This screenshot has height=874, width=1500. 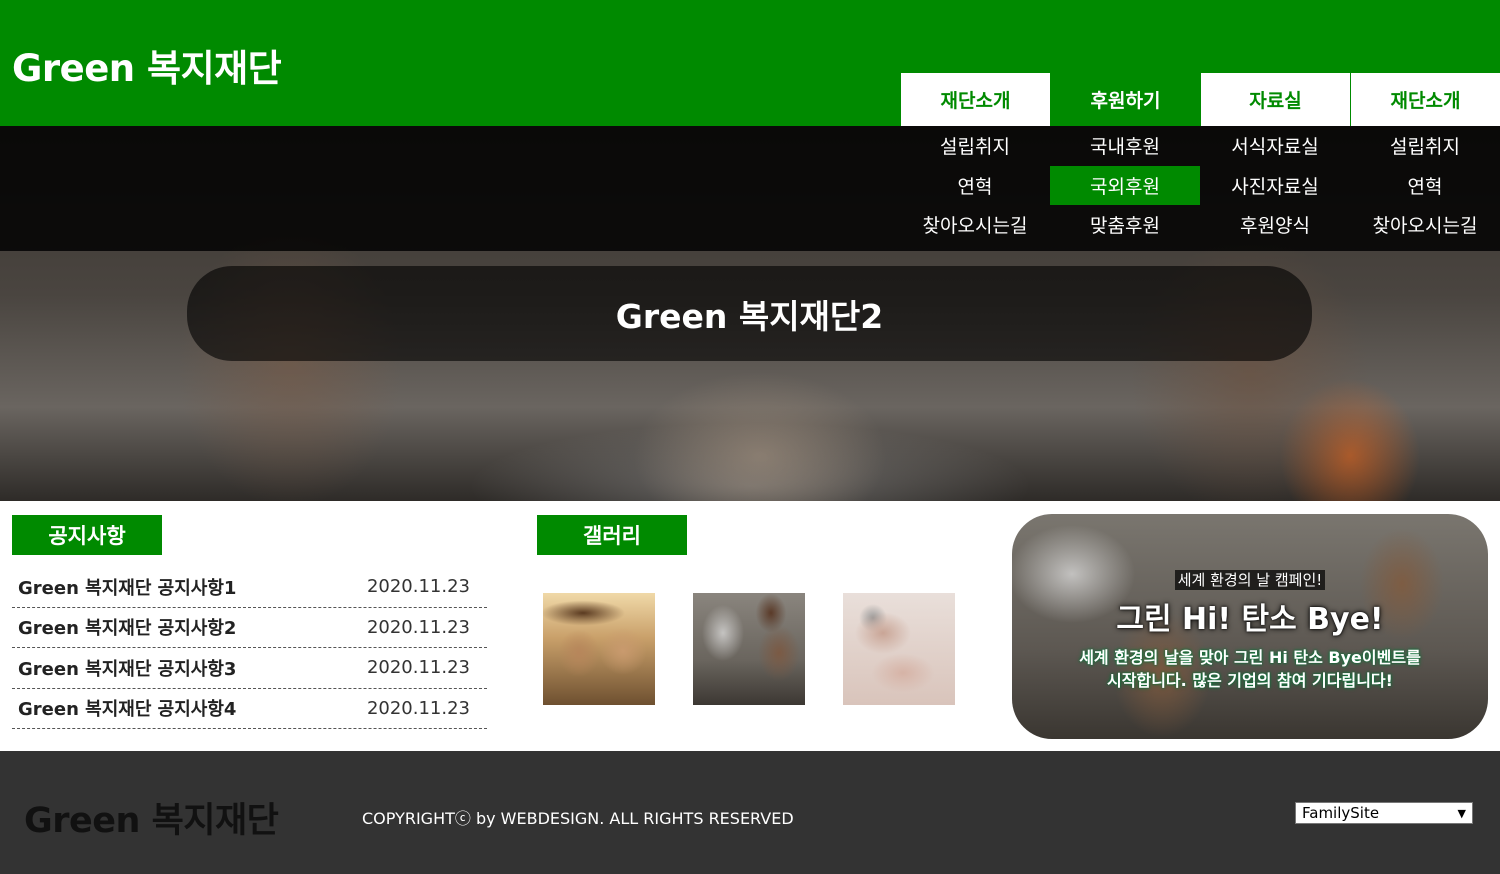 I want to click on hero-title: Green 복지재단2, so click(x=749, y=313).